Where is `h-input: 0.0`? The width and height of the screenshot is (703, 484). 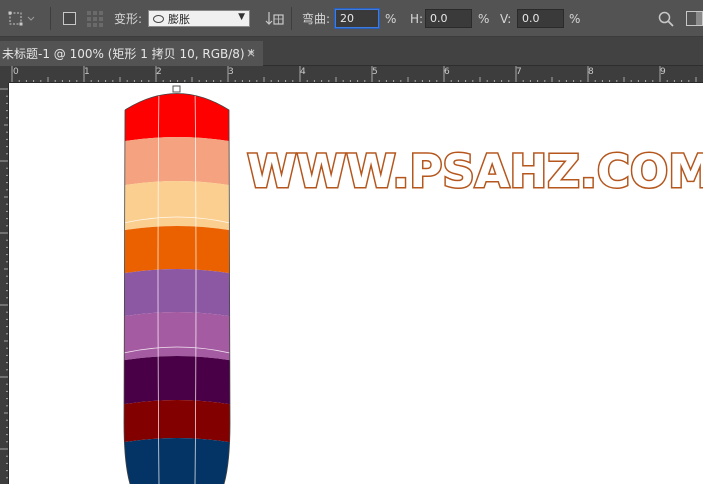
h-input: 0.0 is located at coordinates (448, 18).